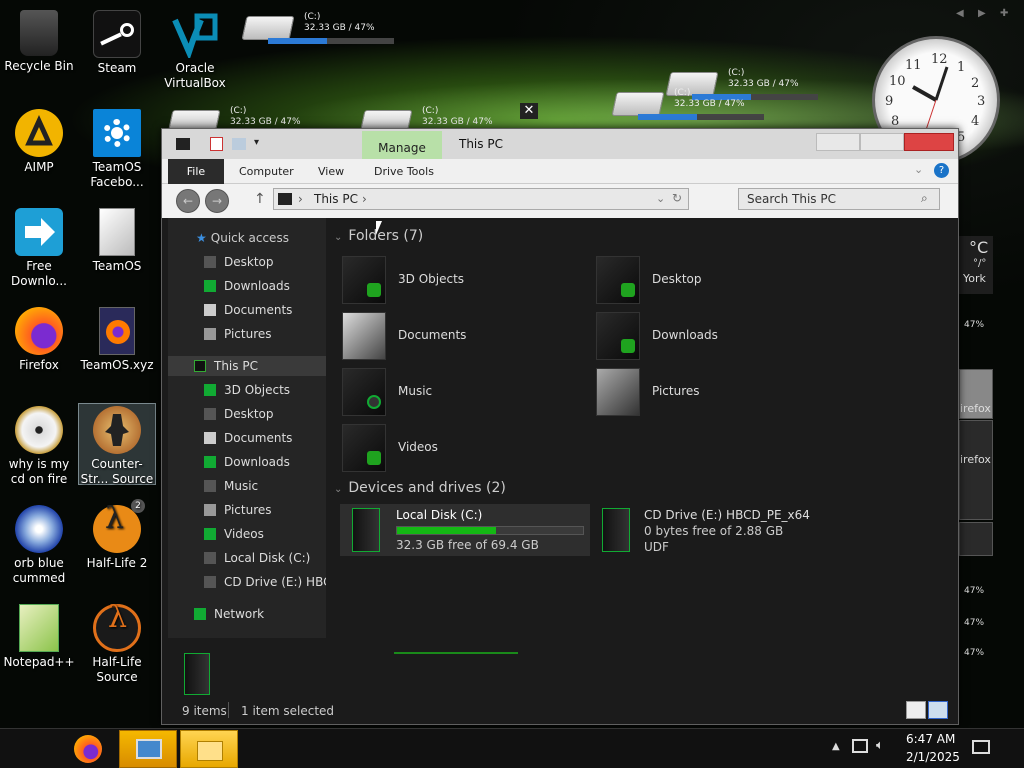  What do you see at coordinates (960, 13) in the screenshot?
I see `gadget-prev-icon: ◀` at bounding box center [960, 13].